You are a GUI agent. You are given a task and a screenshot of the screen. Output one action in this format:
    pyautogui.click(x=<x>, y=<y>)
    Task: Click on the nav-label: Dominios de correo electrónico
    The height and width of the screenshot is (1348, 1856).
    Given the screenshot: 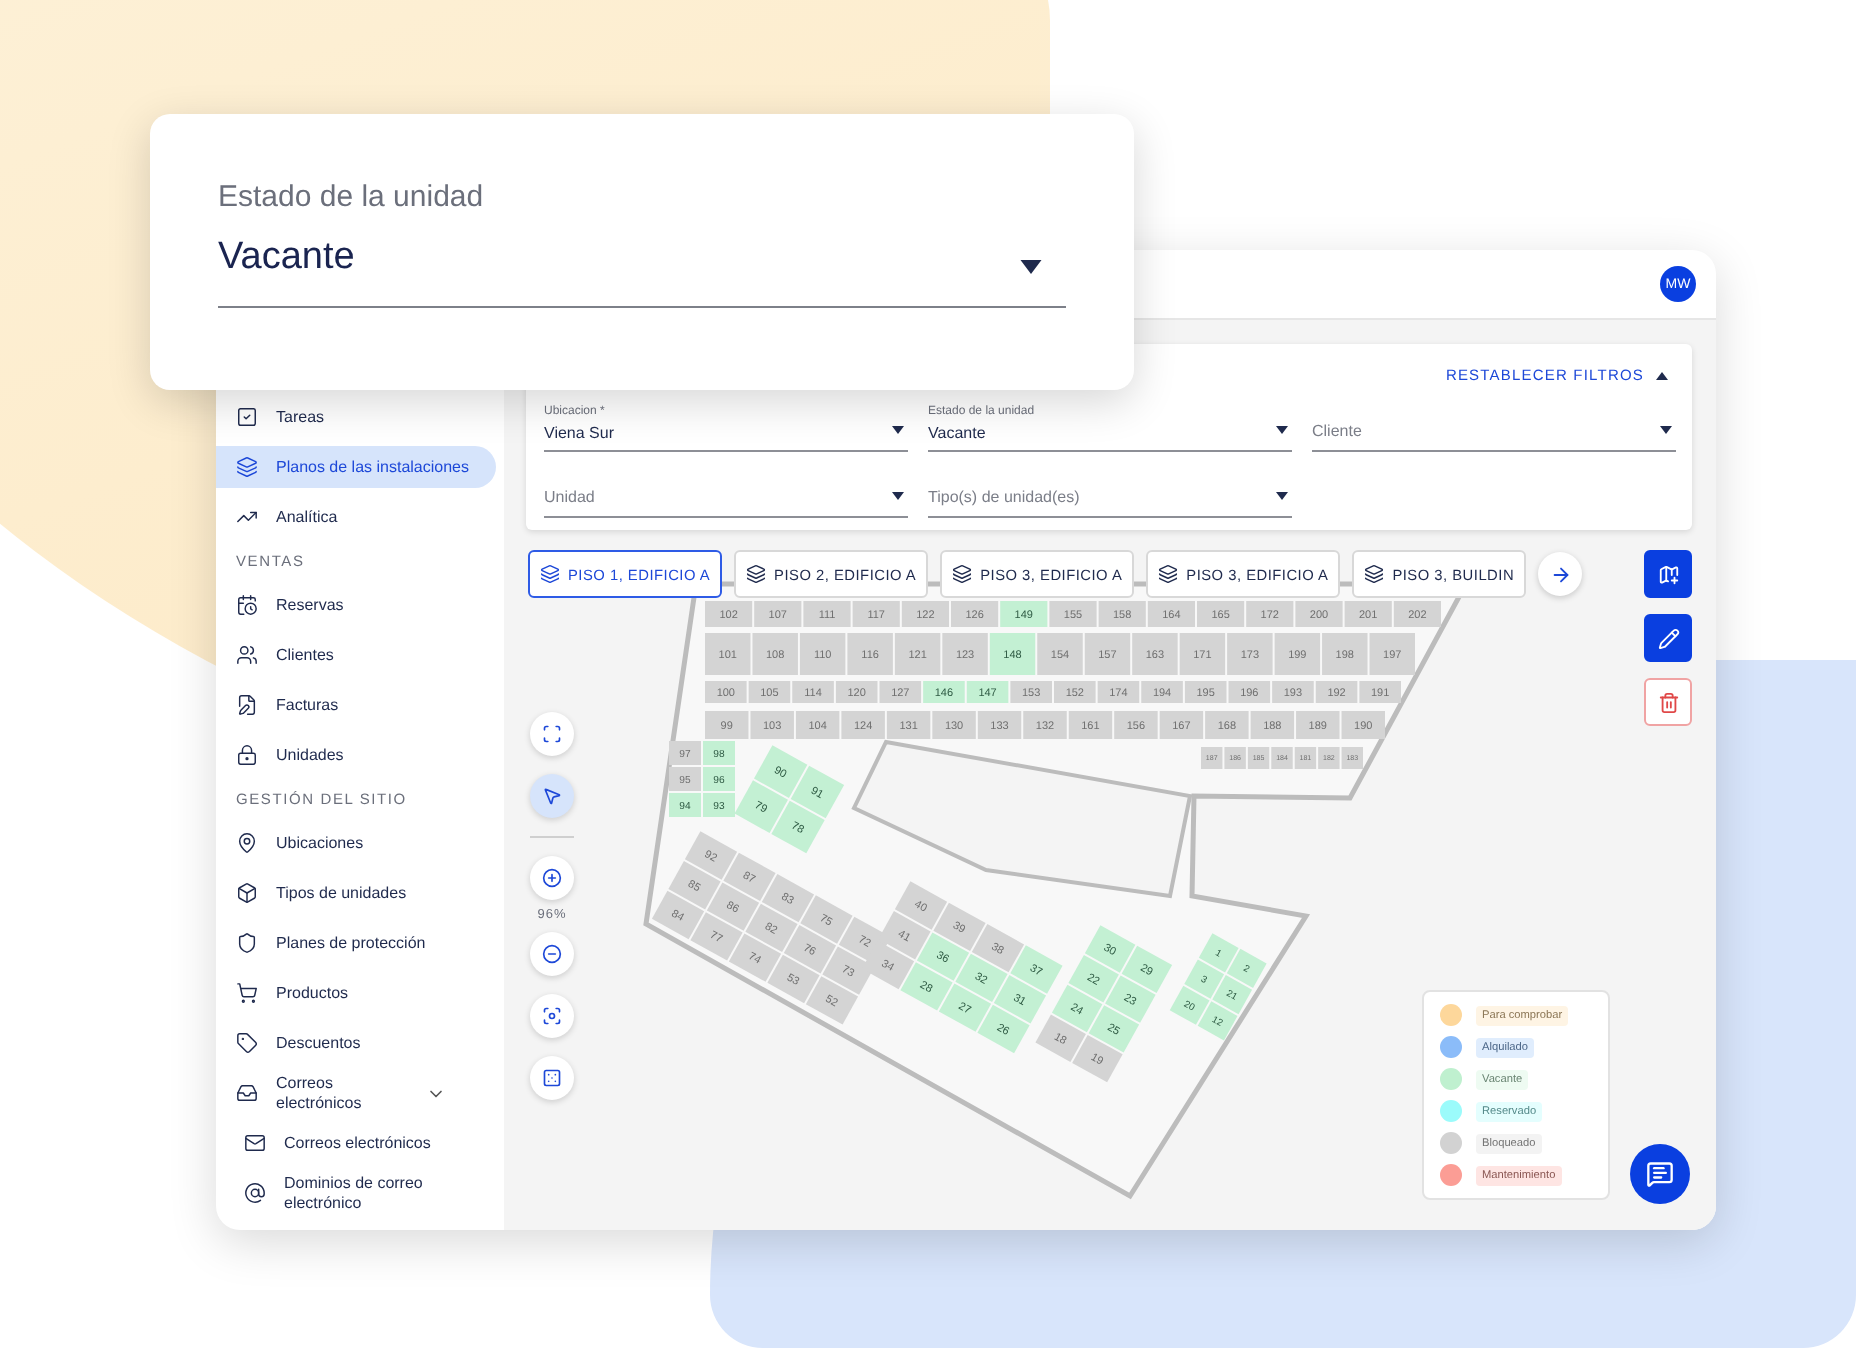 What is the action you would take?
    pyautogui.click(x=354, y=1193)
    